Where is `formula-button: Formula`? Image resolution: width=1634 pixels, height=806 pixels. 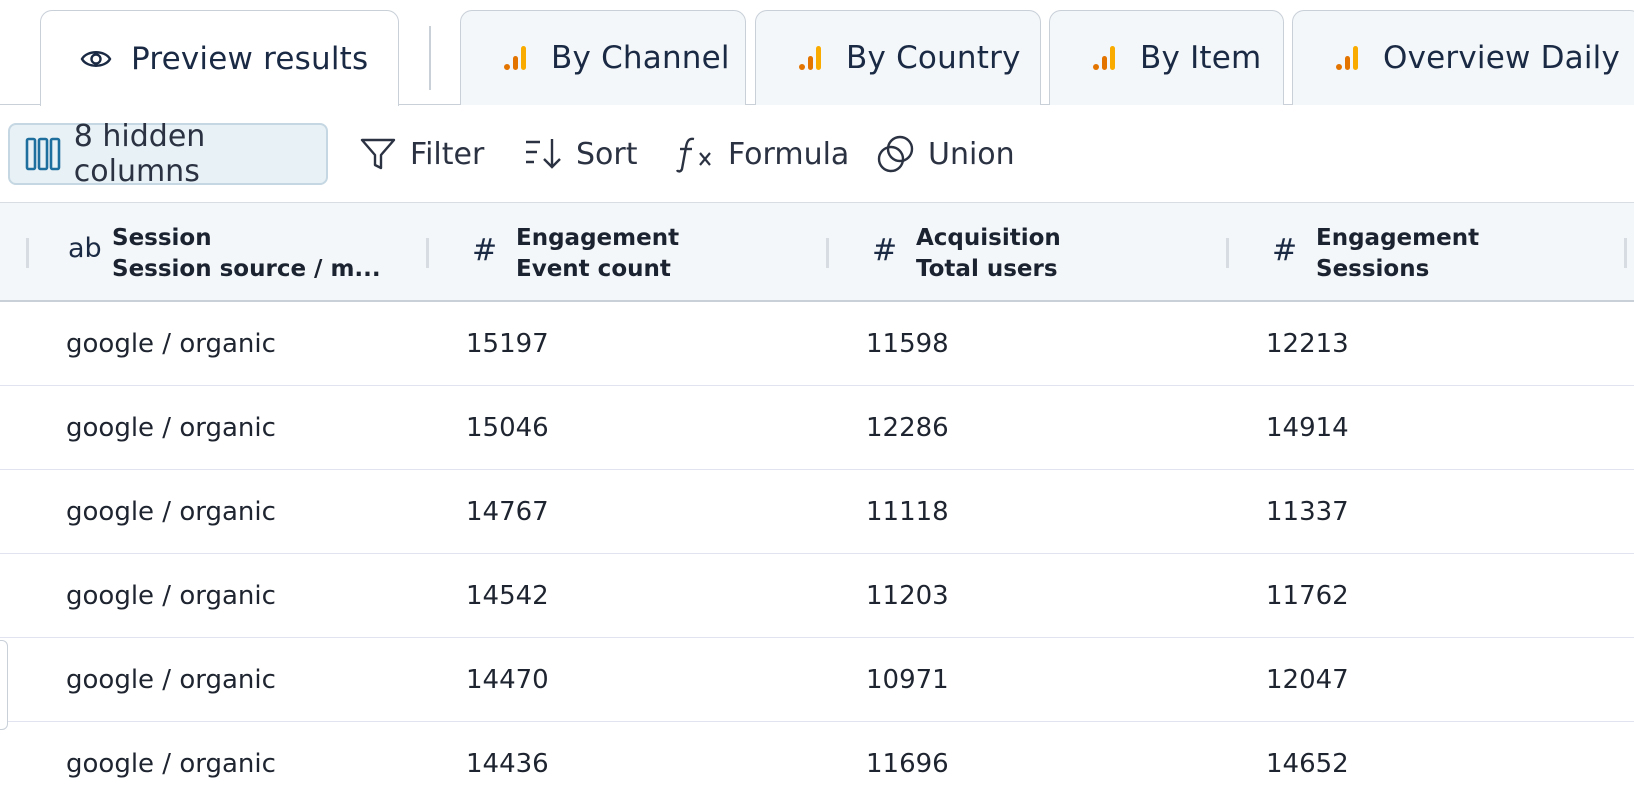
formula-button: Formula is located at coordinates (762, 154).